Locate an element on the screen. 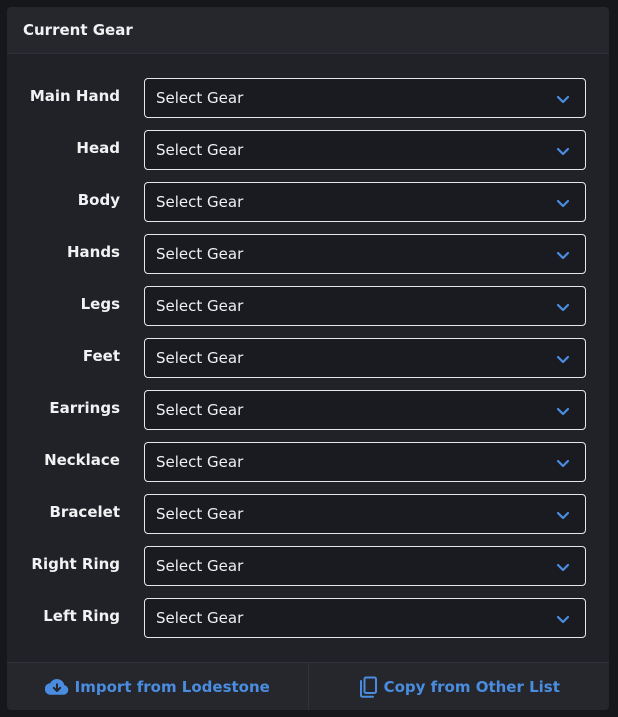 The width and height of the screenshot is (618, 717). copy-from-other-list-button: Copy from Other List is located at coordinates (458, 686).